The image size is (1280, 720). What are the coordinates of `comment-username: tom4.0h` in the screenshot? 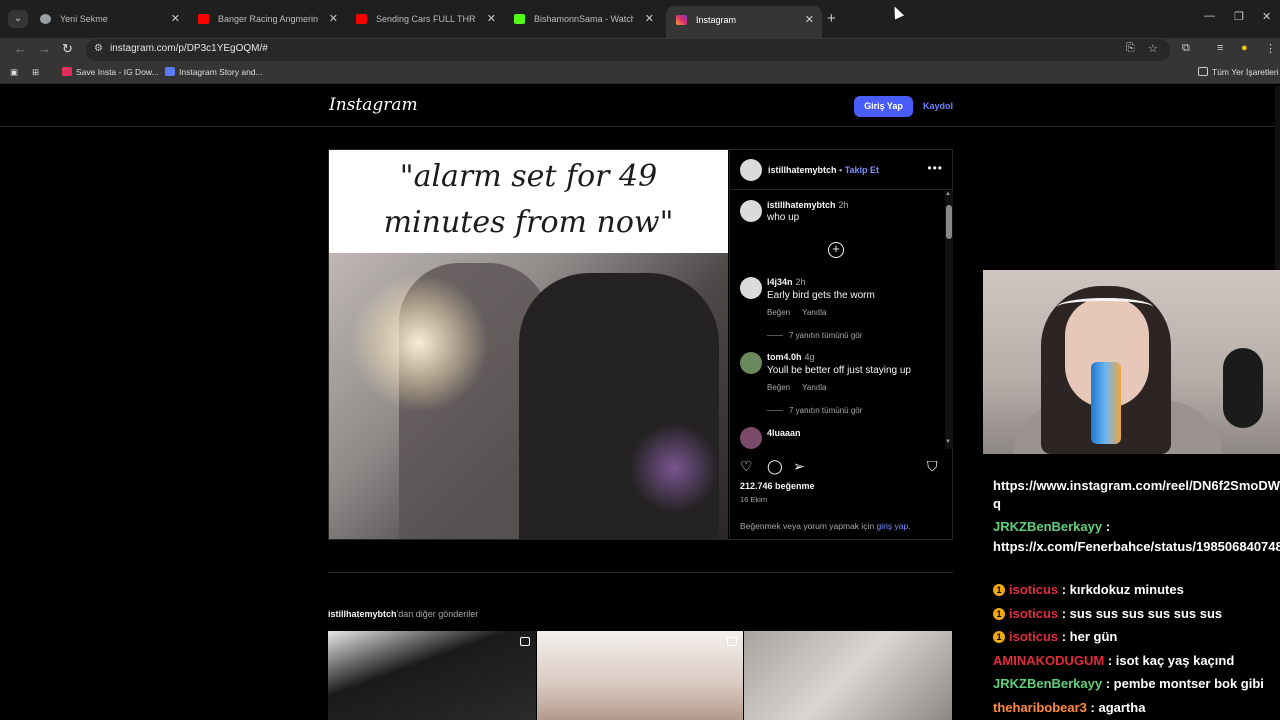 It's located at (784, 357).